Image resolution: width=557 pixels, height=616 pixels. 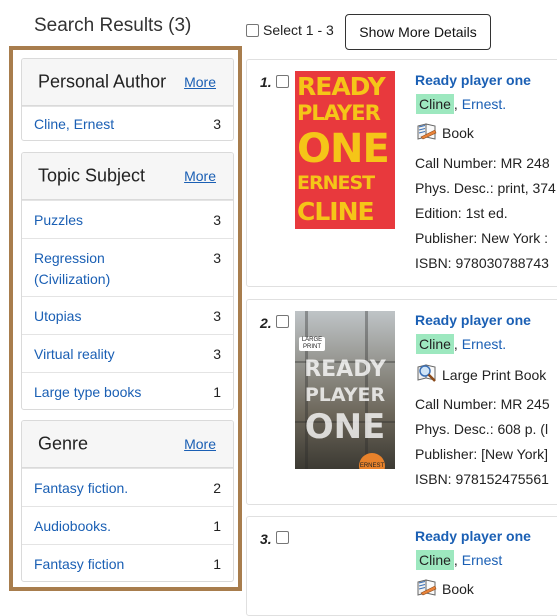 What do you see at coordinates (494, 374) in the screenshot?
I see `format-label: Large Print Book` at bounding box center [494, 374].